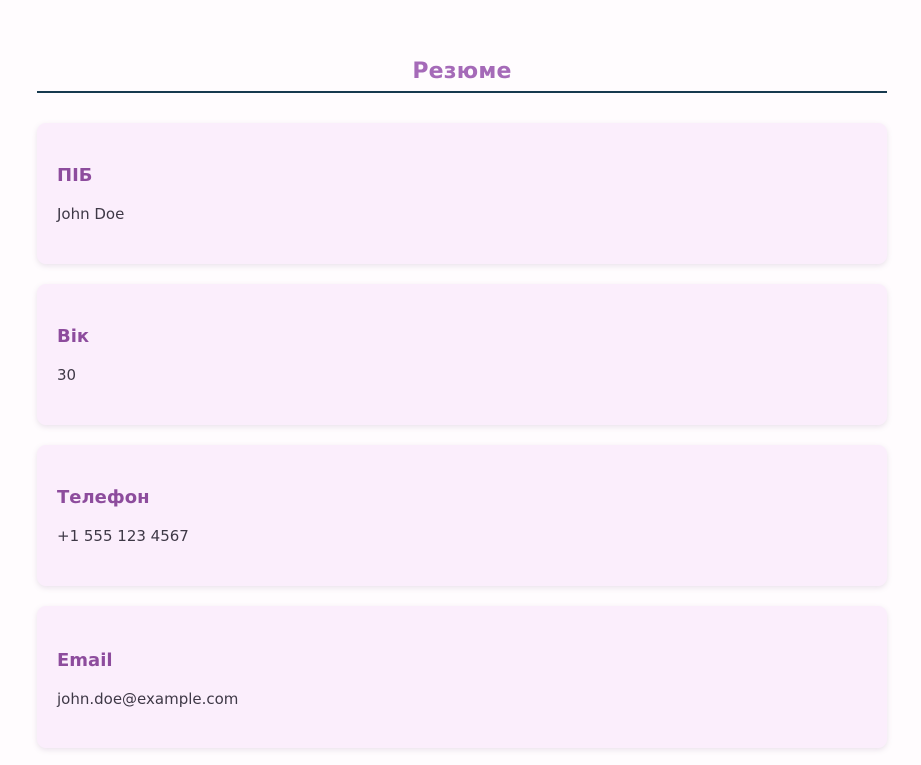 The width and height of the screenshot is (921, 765). Describe the element at coordinates (67, 375) in the screenshot. I see `age-value: 30` at that location.